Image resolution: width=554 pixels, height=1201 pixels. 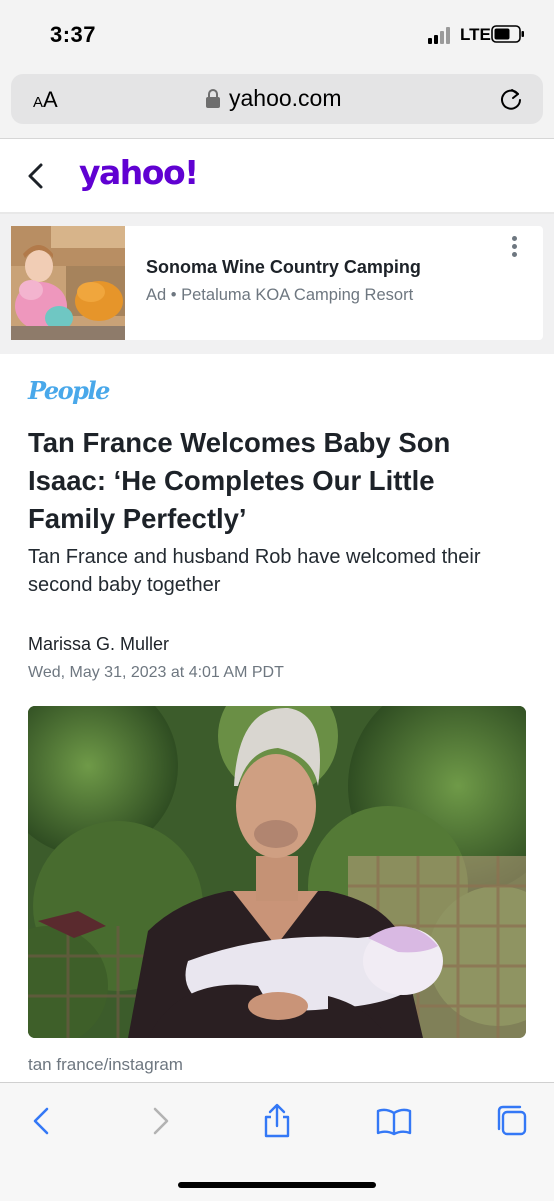 What do you see at coordinates (277, 62) in the screenshot?
I see `status-bar: 3:37 LTE AA yahoo.com` at bounding box center [277, 62].